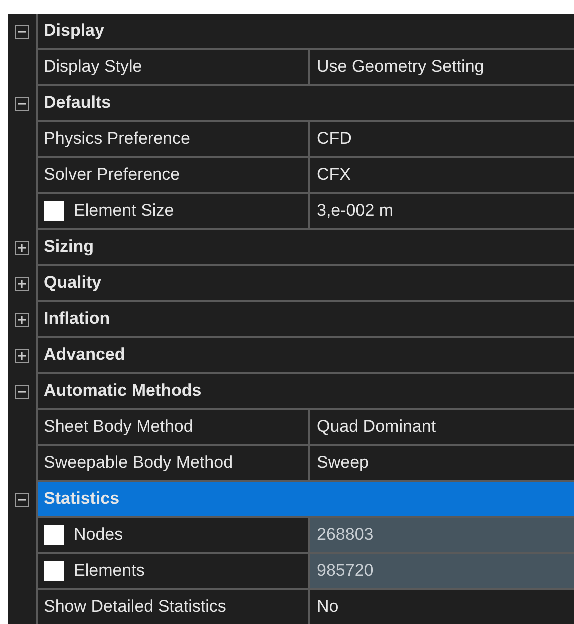 This screenshot has width=574, height=624. I want to click on section-header: Statistics, so click(306, 500).